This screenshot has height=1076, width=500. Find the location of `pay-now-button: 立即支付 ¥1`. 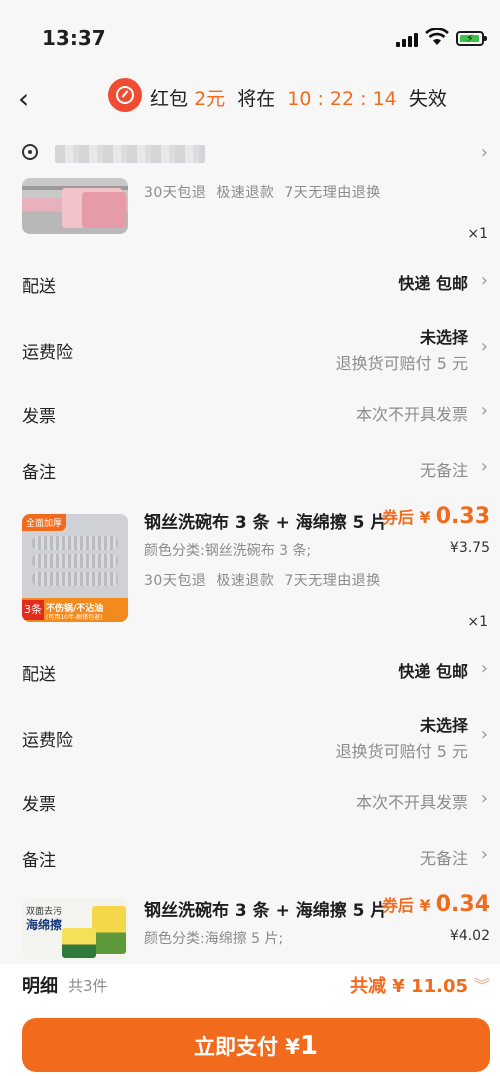

pay-now-button: 立即支付 ¥1 is located at coordinates (256, 1045).